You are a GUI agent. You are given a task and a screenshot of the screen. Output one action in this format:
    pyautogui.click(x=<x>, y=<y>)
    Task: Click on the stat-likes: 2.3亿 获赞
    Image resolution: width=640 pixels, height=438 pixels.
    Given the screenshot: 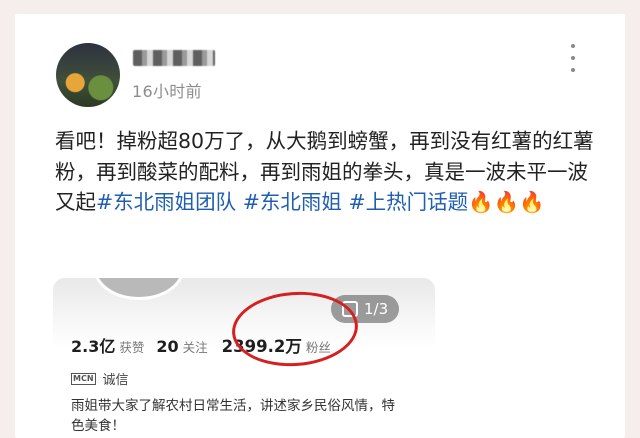 What is the action you would take?
    pyautogui.click(x=107, y=345)
    